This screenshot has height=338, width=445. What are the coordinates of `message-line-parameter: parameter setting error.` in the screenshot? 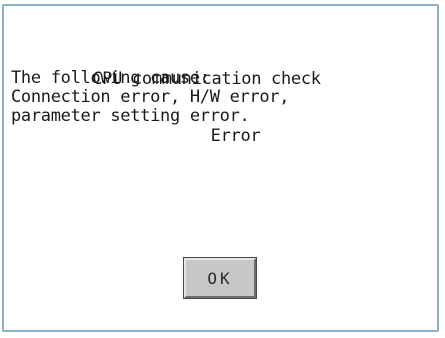 It's located at (130, 116).